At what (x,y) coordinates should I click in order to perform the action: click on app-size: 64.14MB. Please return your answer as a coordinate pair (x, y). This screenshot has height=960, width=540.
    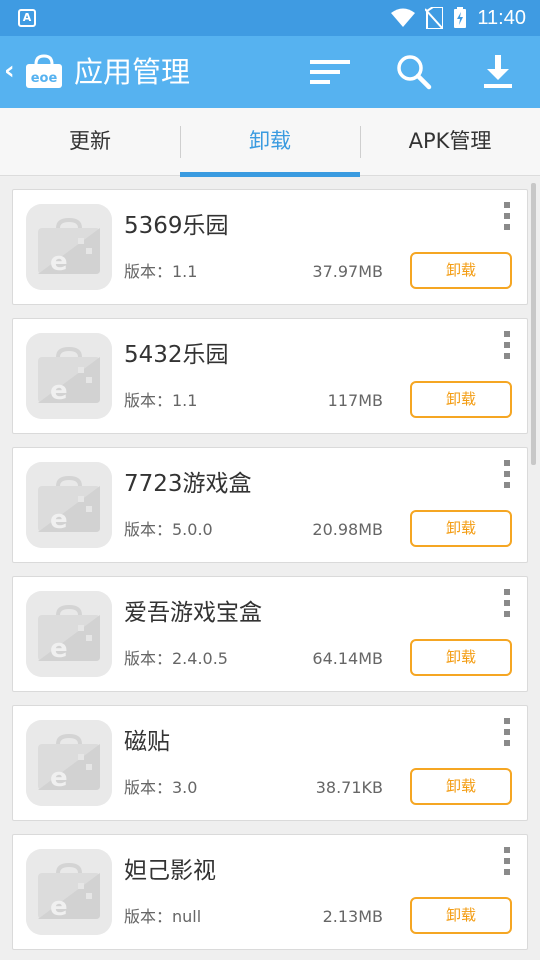
    Looking at the image, I should click on (347, 658).